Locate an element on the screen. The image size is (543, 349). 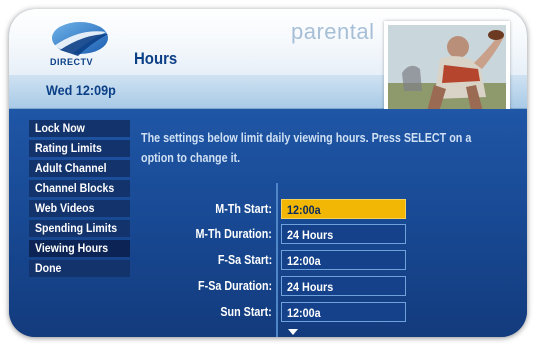
fsa-duration-label: F-Sa Duration: is located at coordinates (234, 286).